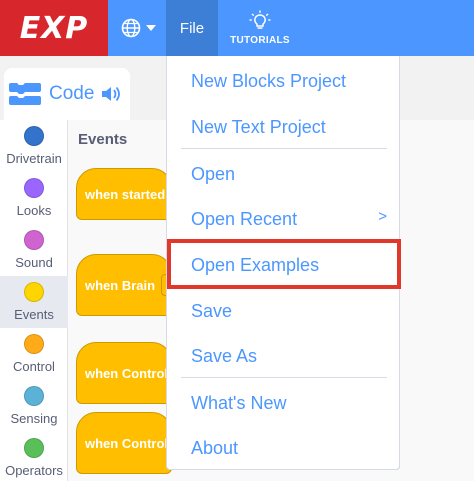 This screenshot has width=474, height=481. I want to click on category-drivetrain: Drivetrain, so click(34, 146).